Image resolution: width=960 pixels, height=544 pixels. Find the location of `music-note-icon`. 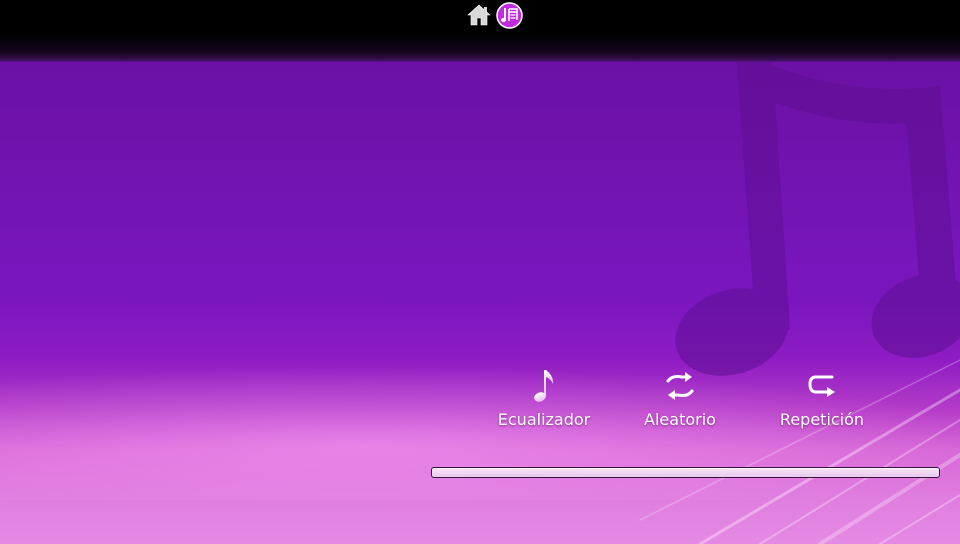

music-note-icon is located at coordinates (544, 386).